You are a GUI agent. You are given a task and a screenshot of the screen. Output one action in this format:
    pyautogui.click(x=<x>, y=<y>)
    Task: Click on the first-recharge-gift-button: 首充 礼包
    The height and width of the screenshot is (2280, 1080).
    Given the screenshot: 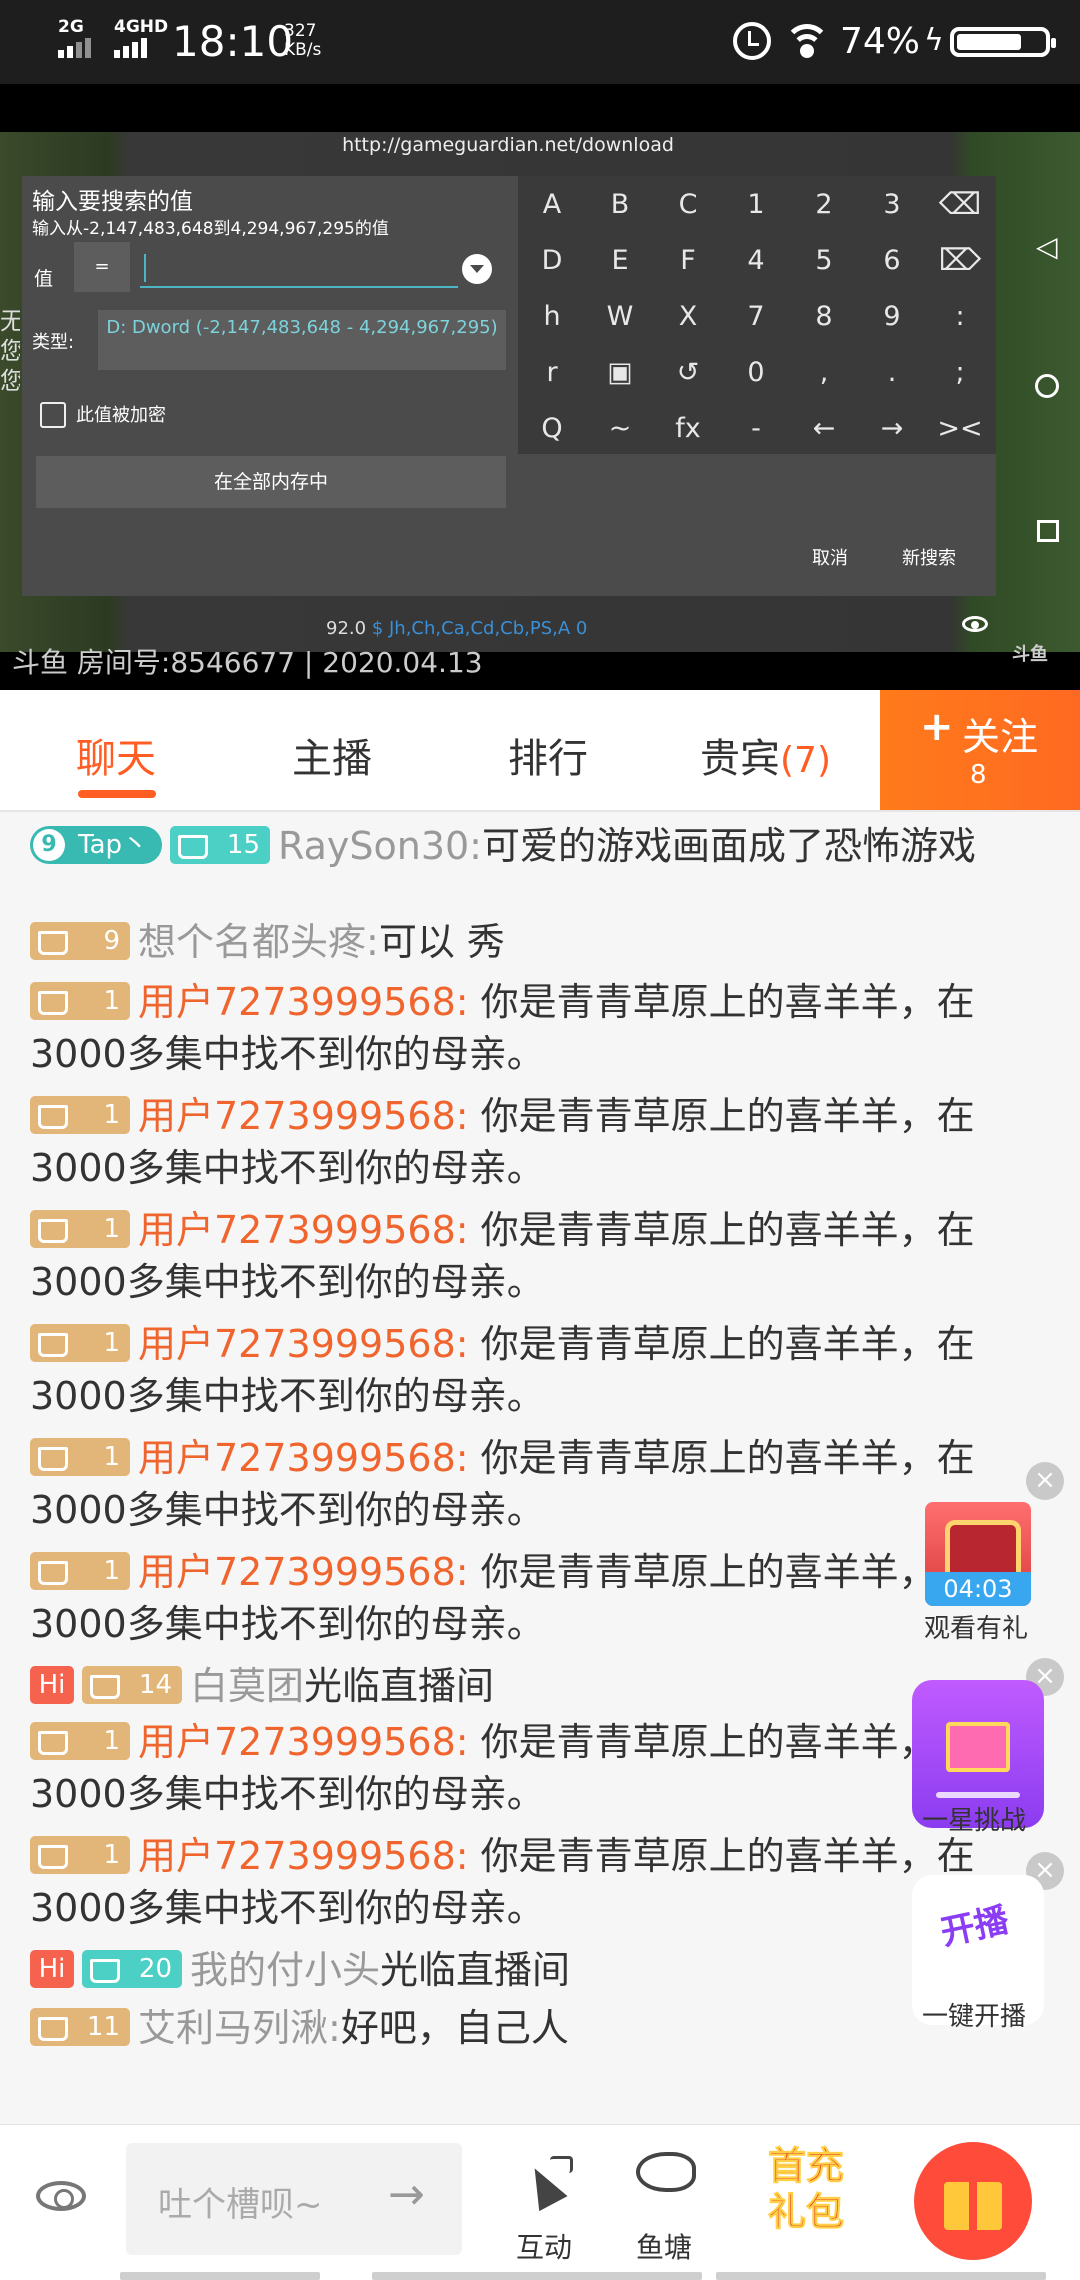 What is the action you would take?
    pyautogui.click(x=807, y=2202)
    